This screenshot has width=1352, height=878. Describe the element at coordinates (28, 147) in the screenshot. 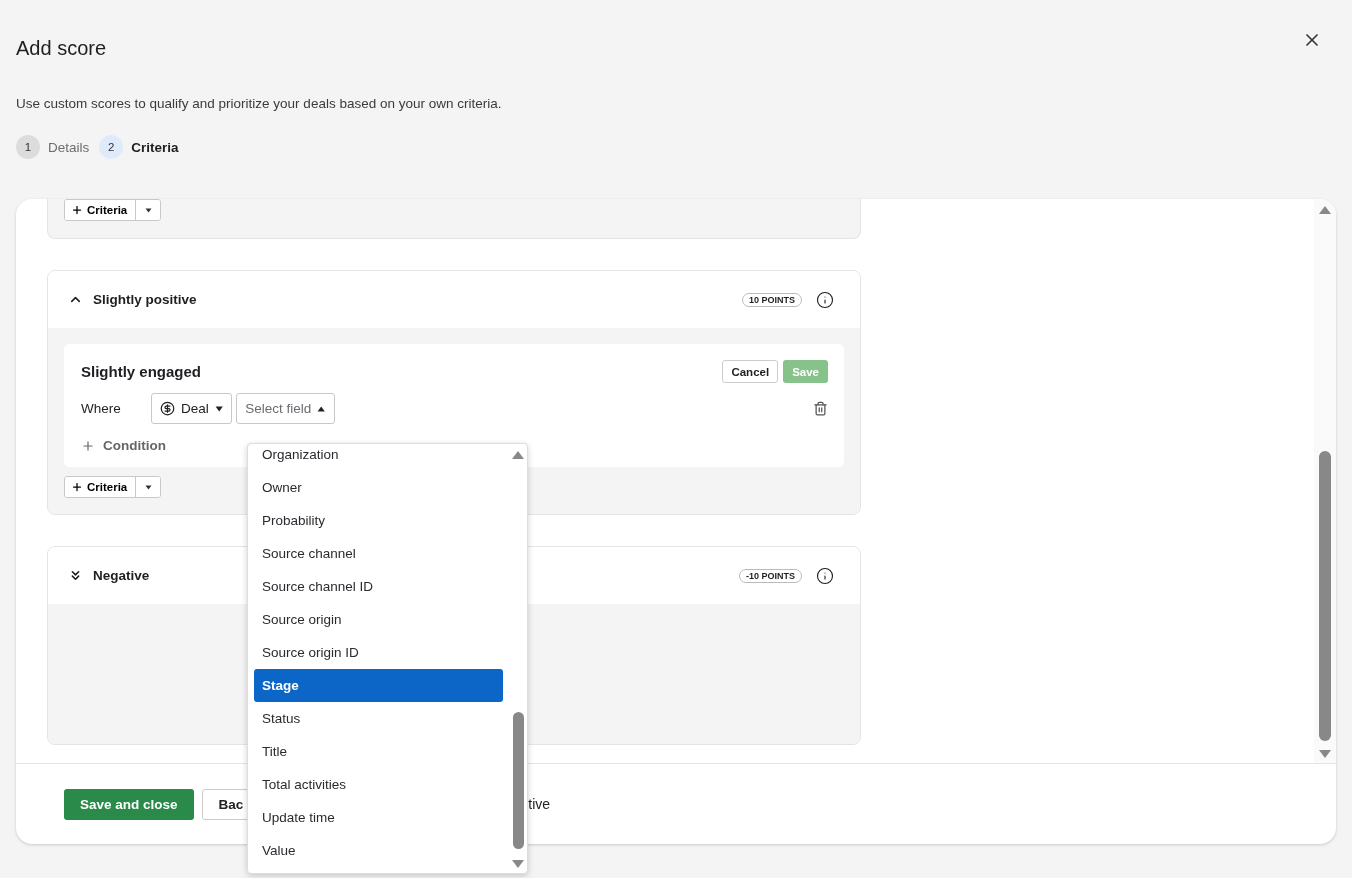

I see `step-number: 1` at that location.